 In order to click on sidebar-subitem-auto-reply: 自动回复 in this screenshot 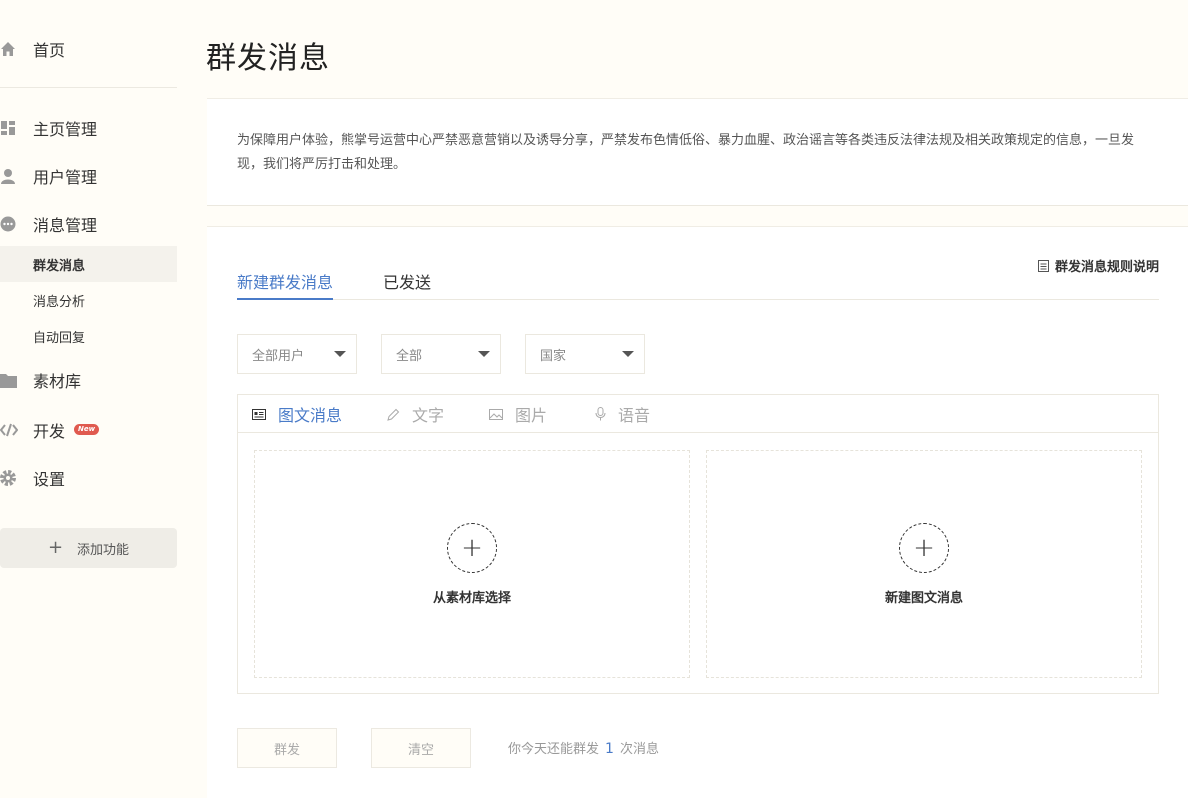, I will do `click(88, 336)`.